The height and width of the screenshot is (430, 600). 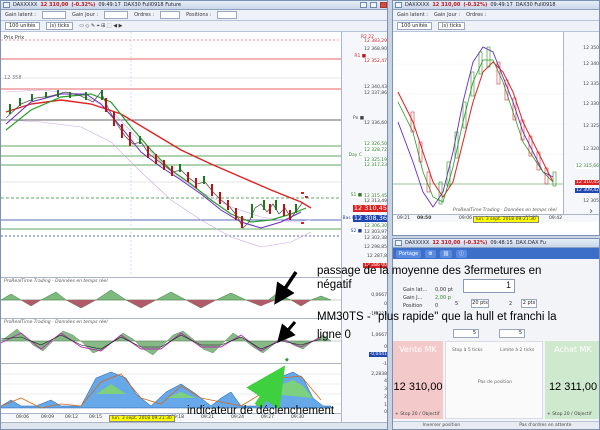 What do you see at coordinates (22, 26) in the screenshot?
I see `units-select: 100 unités` at bounding box center [22, 26].